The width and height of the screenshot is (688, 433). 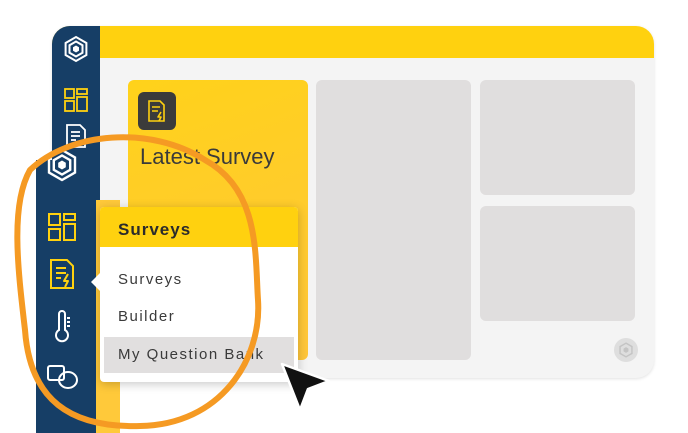 What do you see at coordinates (199, 355) in the screenshot?
I see `menu-item-my-question-bank: My Question Bank` at bounding box center [199, 355].